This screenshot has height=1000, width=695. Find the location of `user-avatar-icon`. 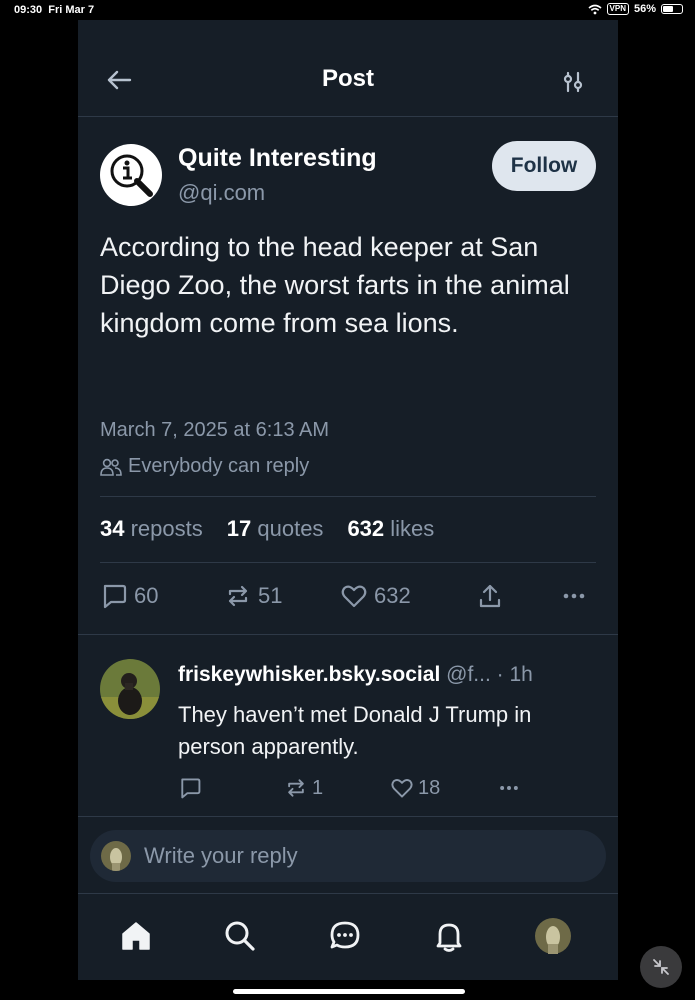

user-avatar-icon is located at coordinates (116, 856).